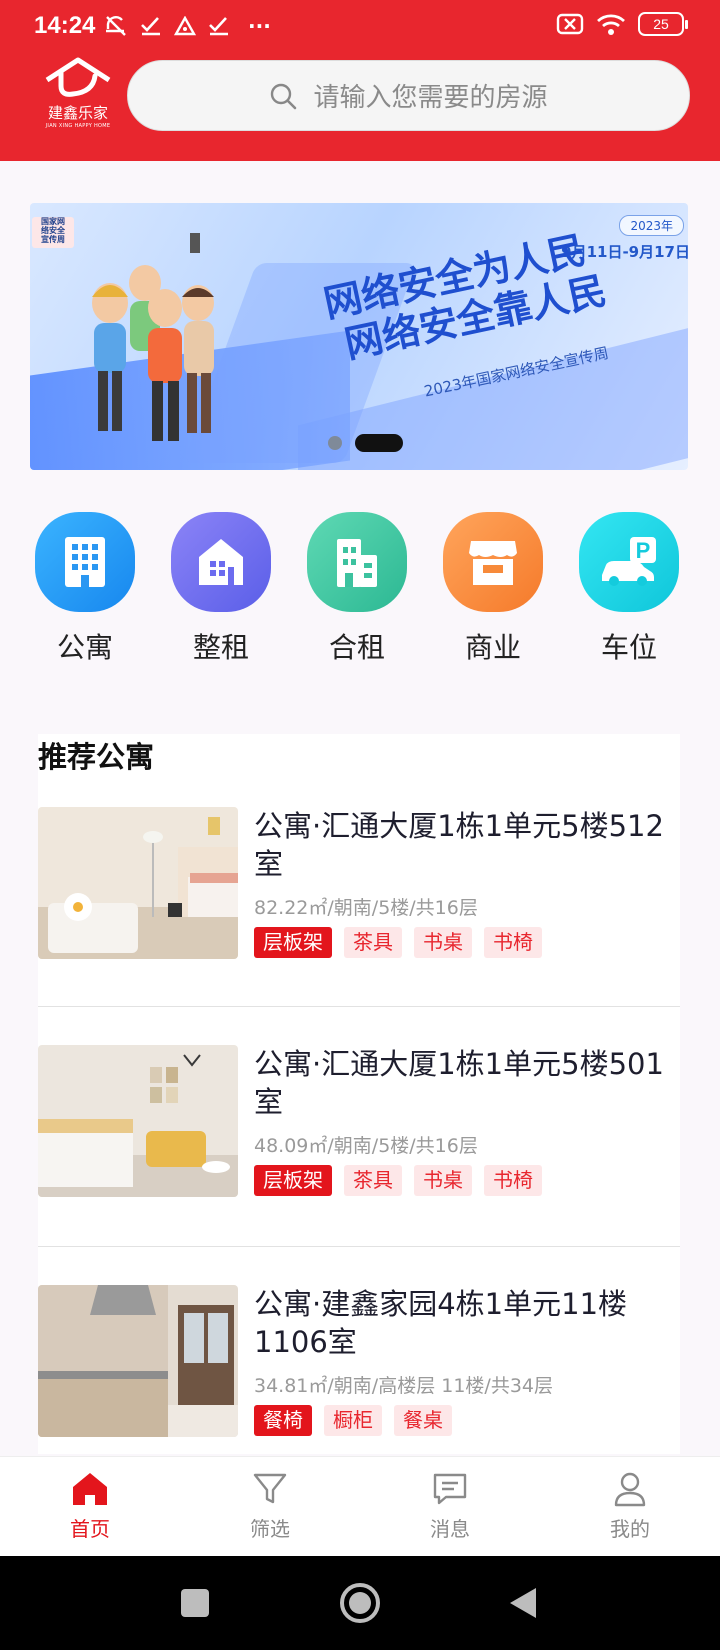  I want to click on listing-meta: 48.09㎡/朝南/5楼/共16层, so click(366, 1146).